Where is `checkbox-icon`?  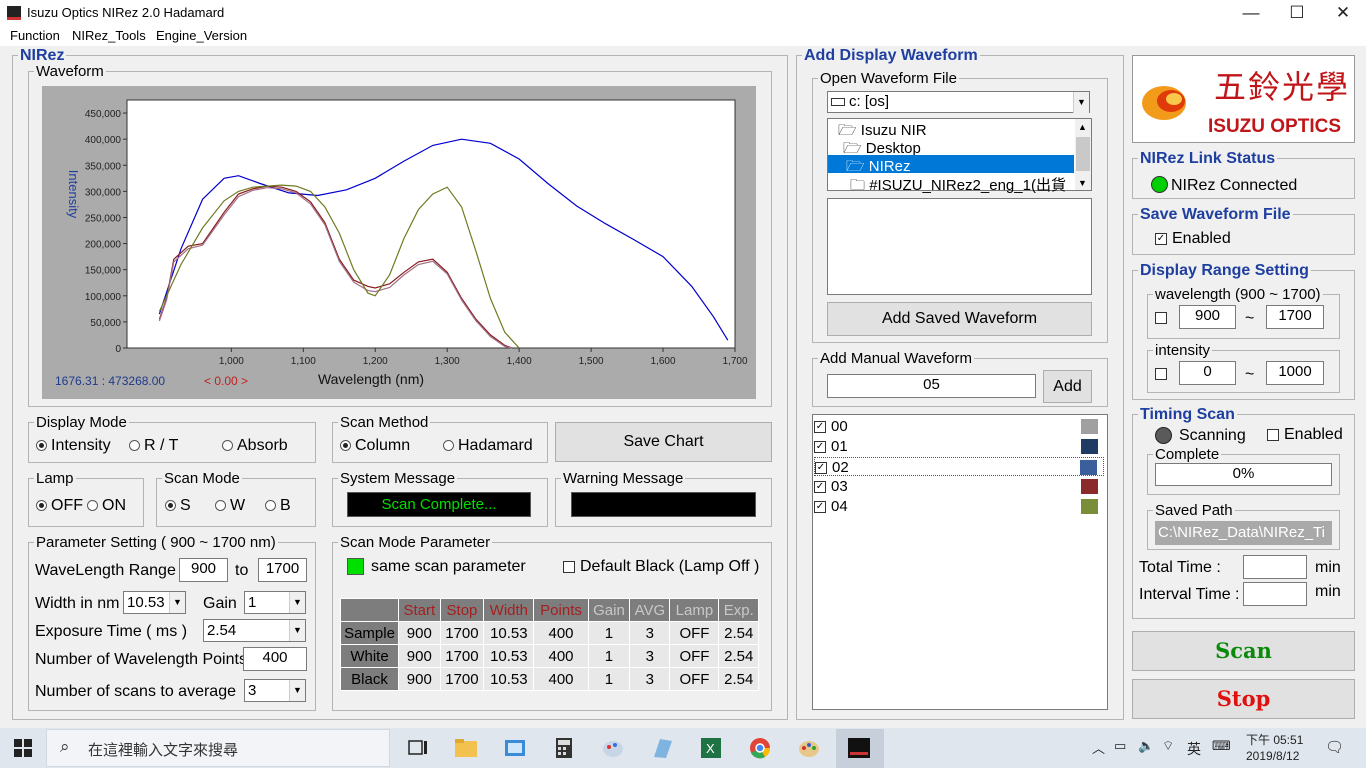 checkbox-icon is located at coordinates (1273, 434).